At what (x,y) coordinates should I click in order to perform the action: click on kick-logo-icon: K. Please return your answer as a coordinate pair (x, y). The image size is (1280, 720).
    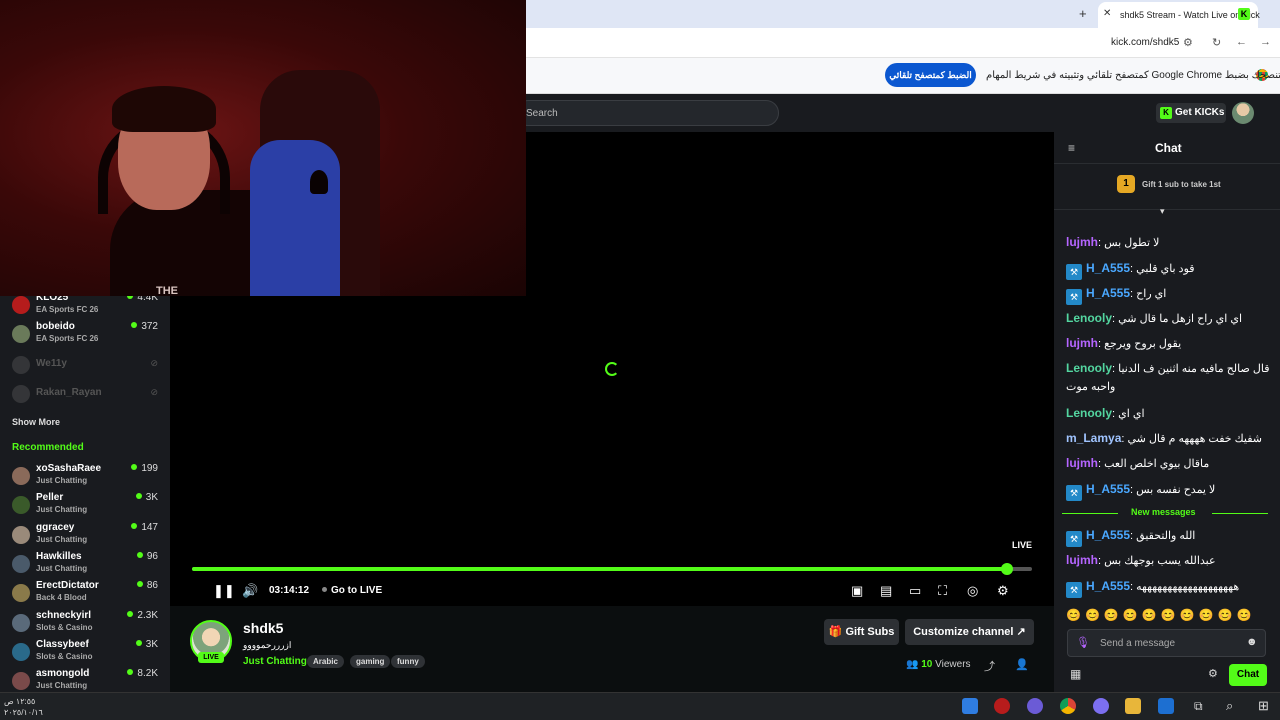
    Looking at the image, I should click on (1166, 113).